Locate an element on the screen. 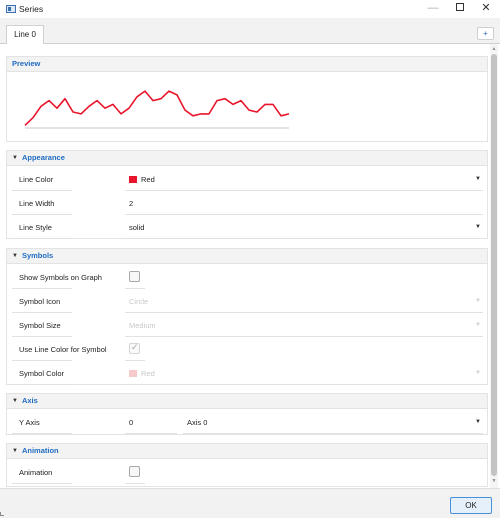  symbol-icon-select: Circle is located at coordinates (138, 301).